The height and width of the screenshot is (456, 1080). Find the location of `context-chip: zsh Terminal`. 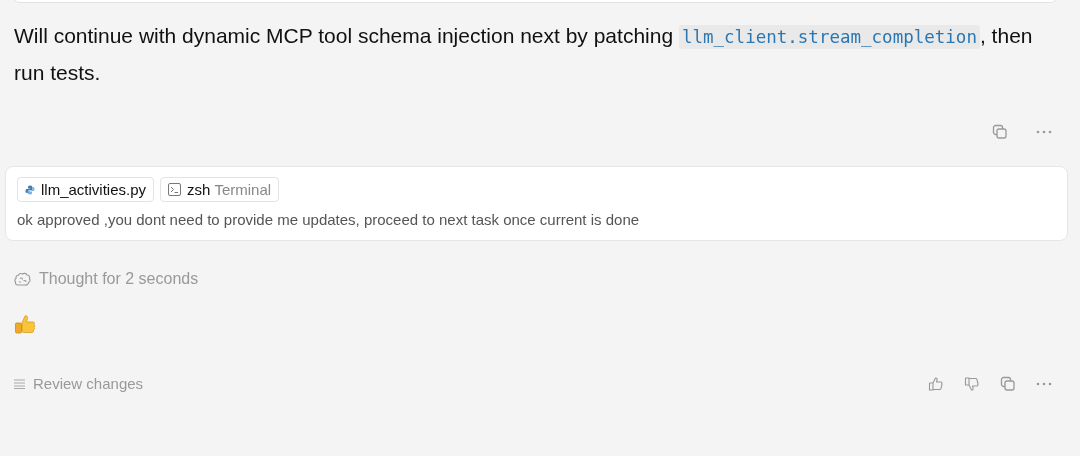

context-chip: zsh Terminal is located at coordinates (220, 189).